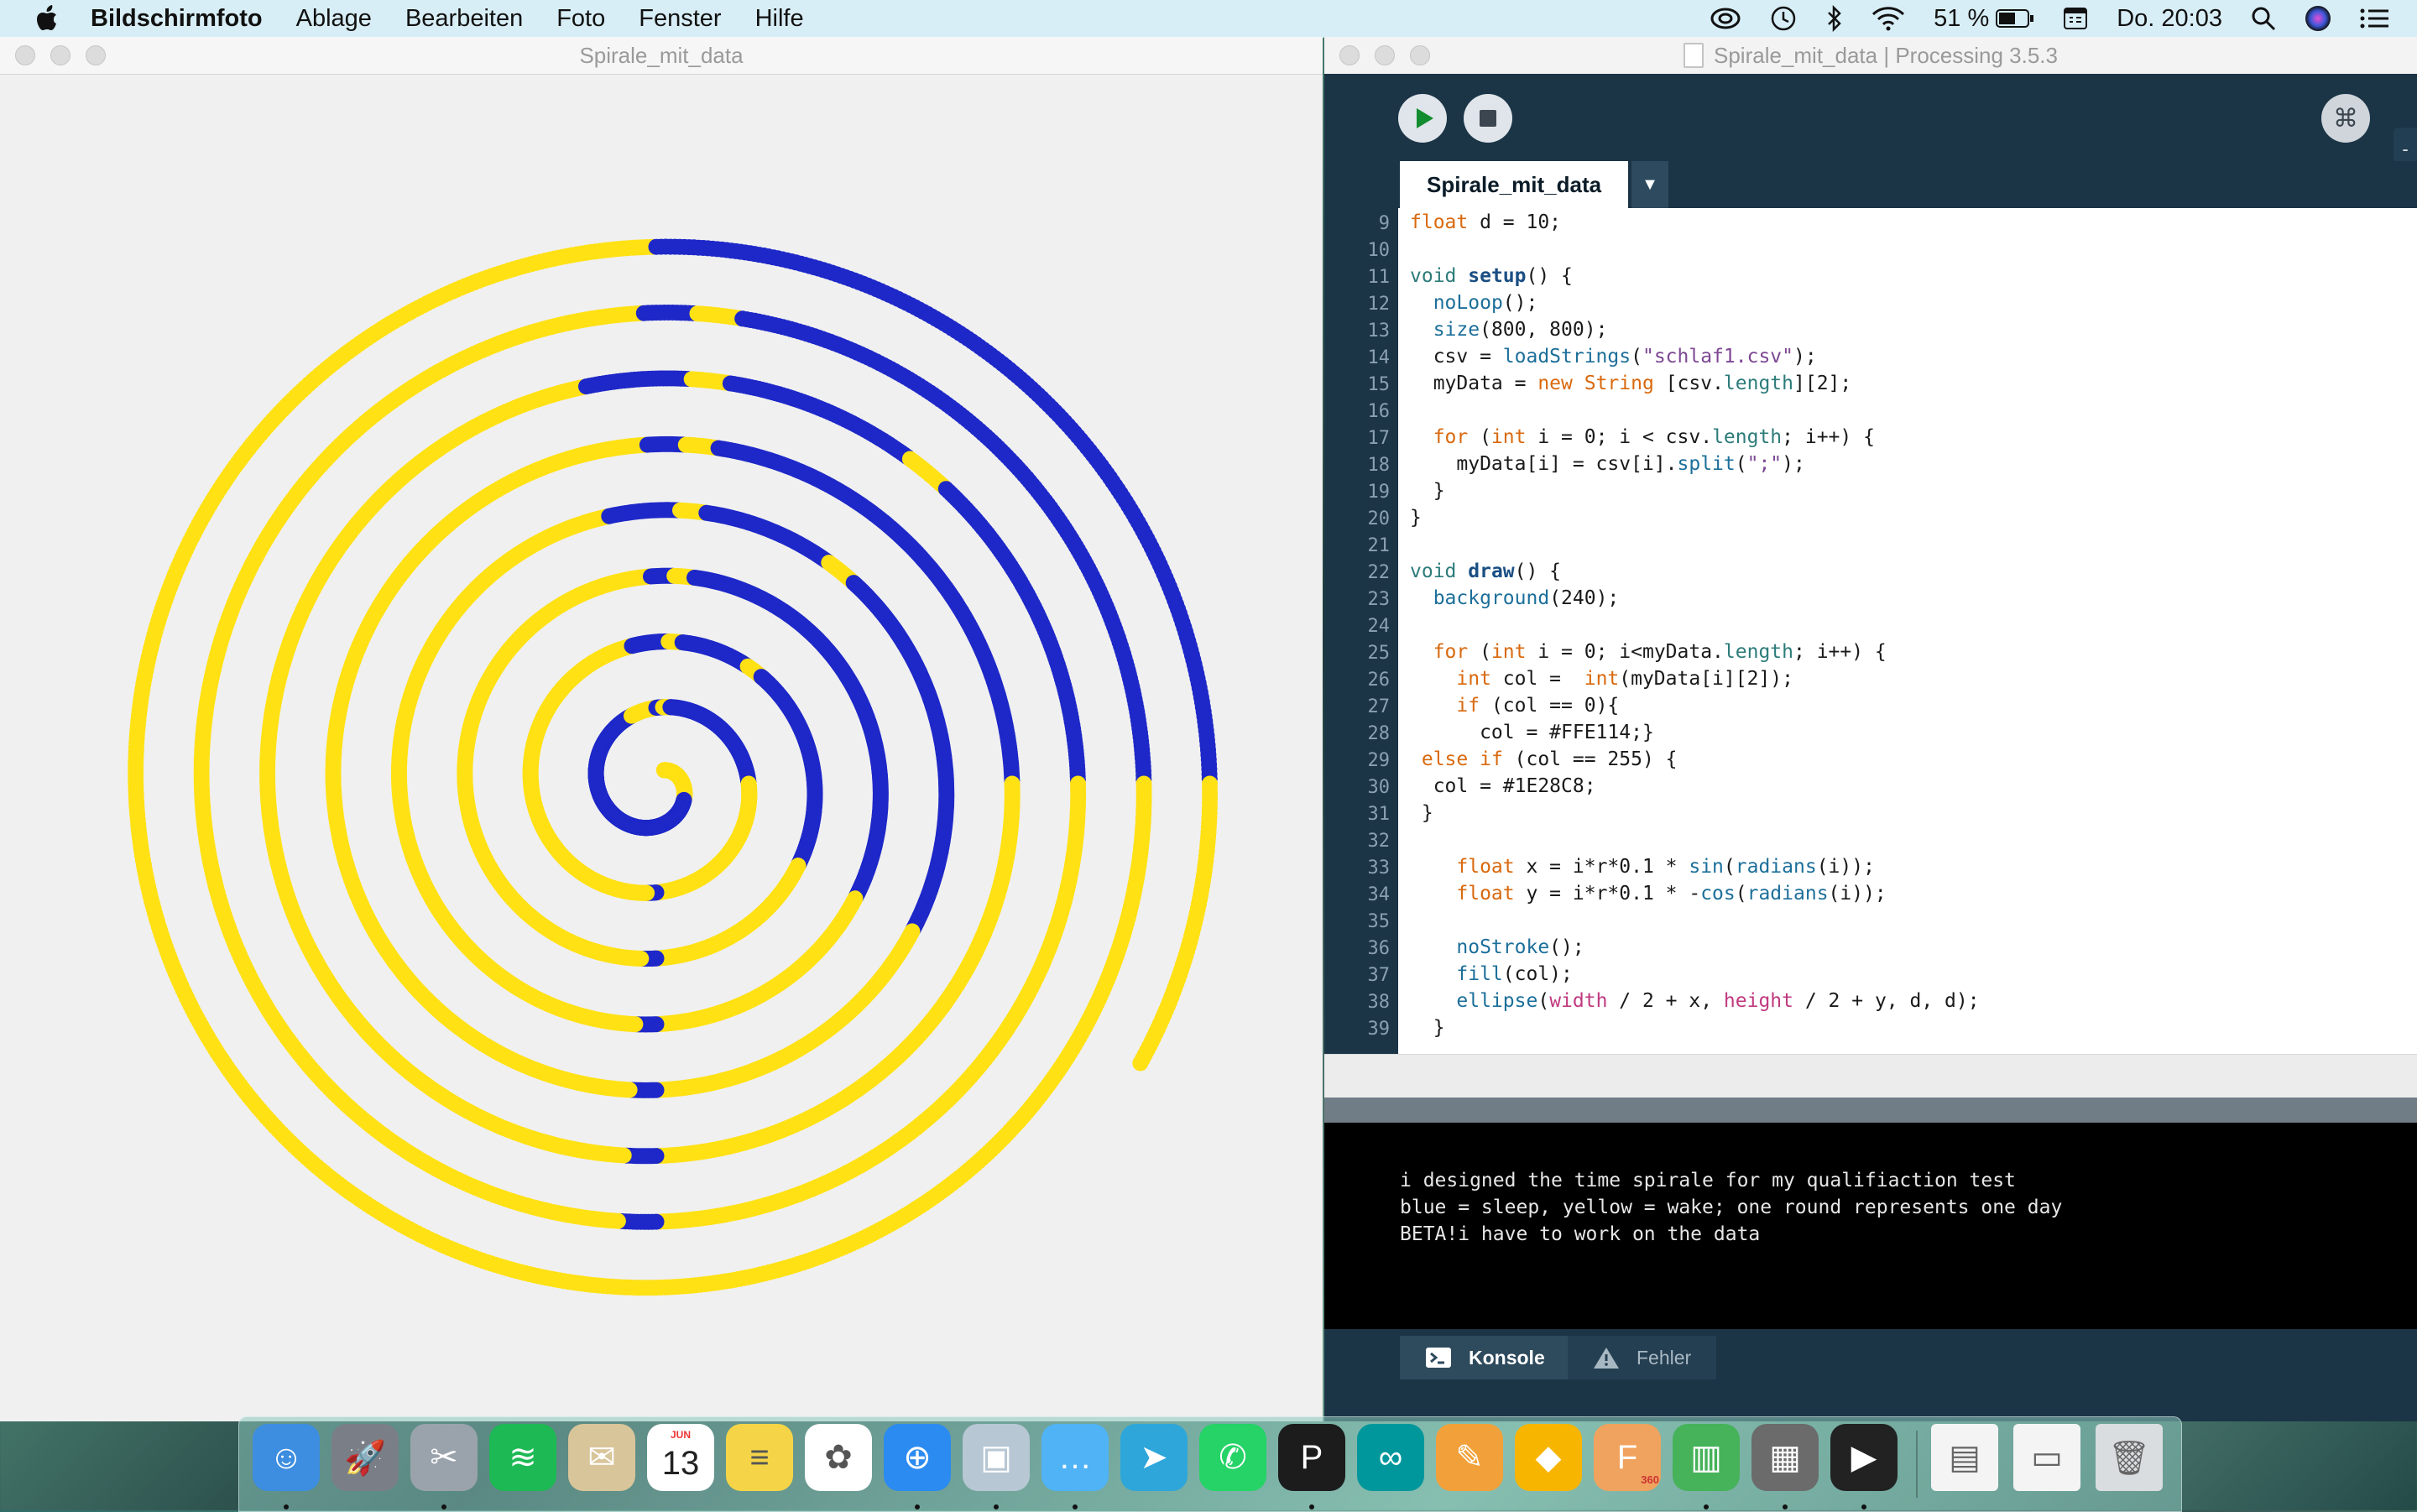 The image size is (2417, 1512). I want to click on close-button, so click(25, 55).